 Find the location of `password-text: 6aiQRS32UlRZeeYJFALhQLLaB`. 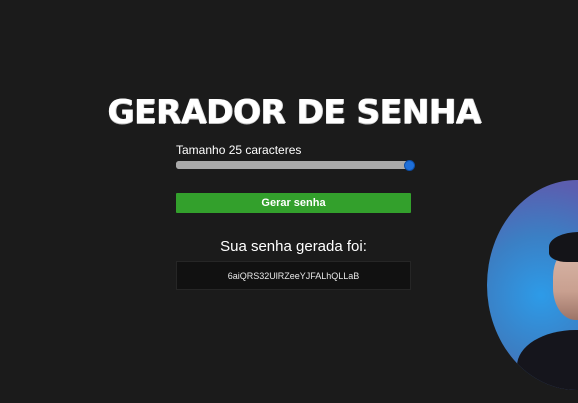

password-text: 6aiQRS32UlRZeeYJFALhQLLaB is located at coordinates (293, 275).